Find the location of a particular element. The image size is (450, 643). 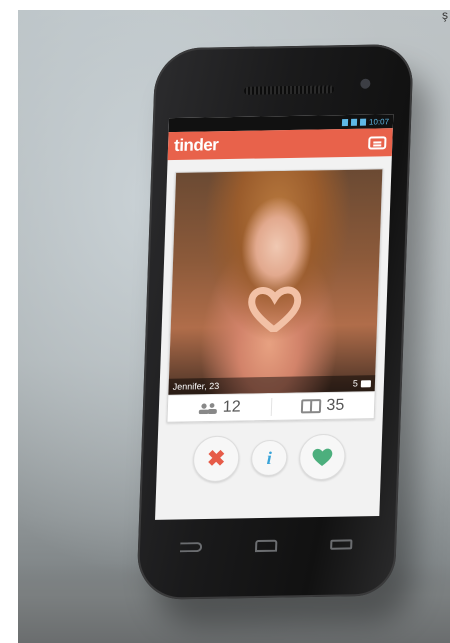

mutual-friends-count: 12 is located at coordinates (231, 407).